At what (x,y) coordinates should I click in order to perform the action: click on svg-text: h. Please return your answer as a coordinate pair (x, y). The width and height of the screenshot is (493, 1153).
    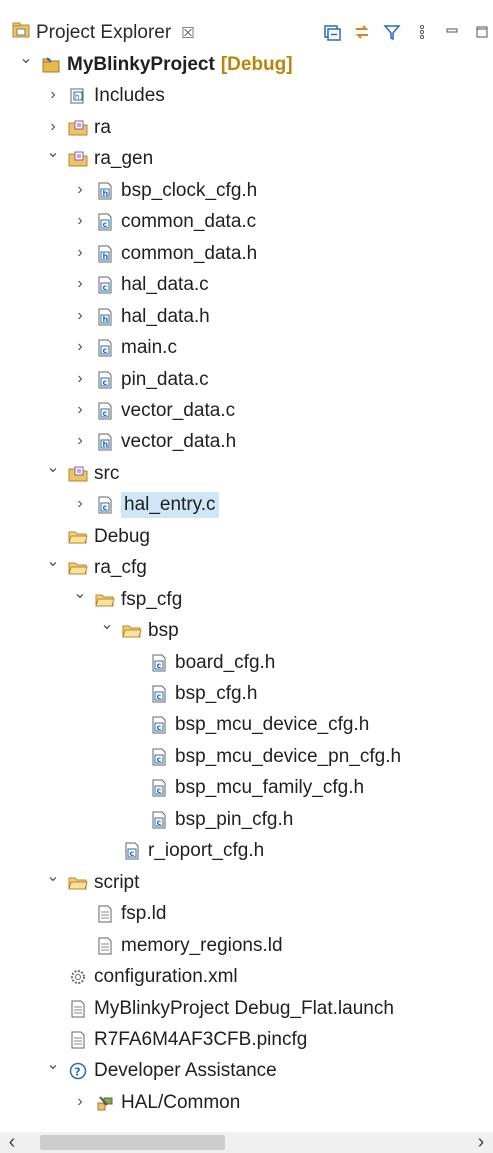
    Looking at the image, I should click on (106, 319).